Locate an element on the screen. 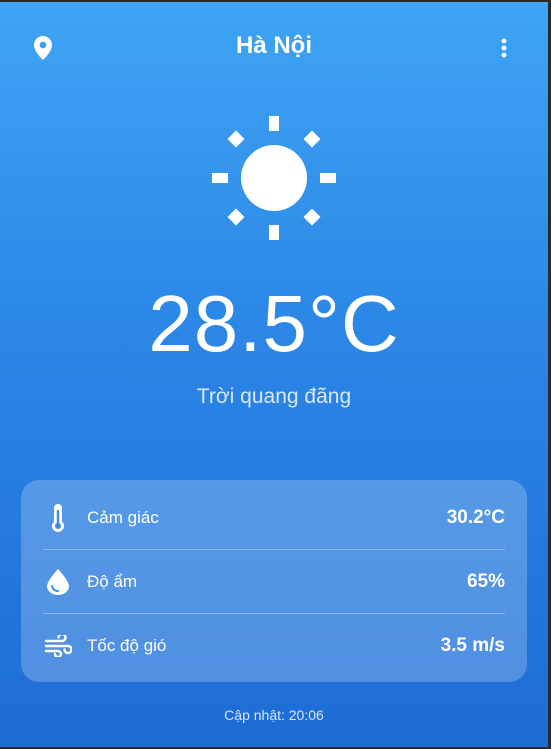 This screenshot has height=749, width=551. weather-description: Trời quang đãng is located at coordinates (274, 396).